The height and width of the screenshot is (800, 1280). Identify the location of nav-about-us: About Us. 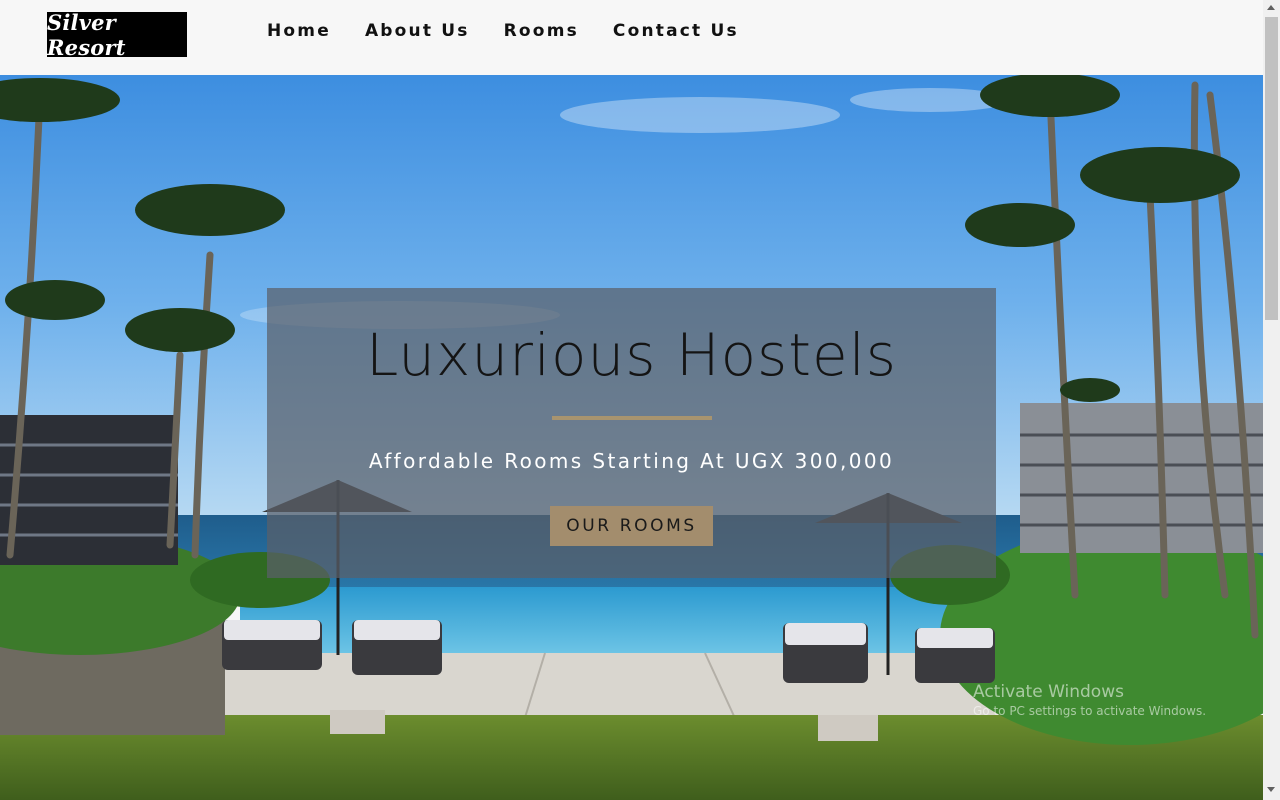
(417, 31).